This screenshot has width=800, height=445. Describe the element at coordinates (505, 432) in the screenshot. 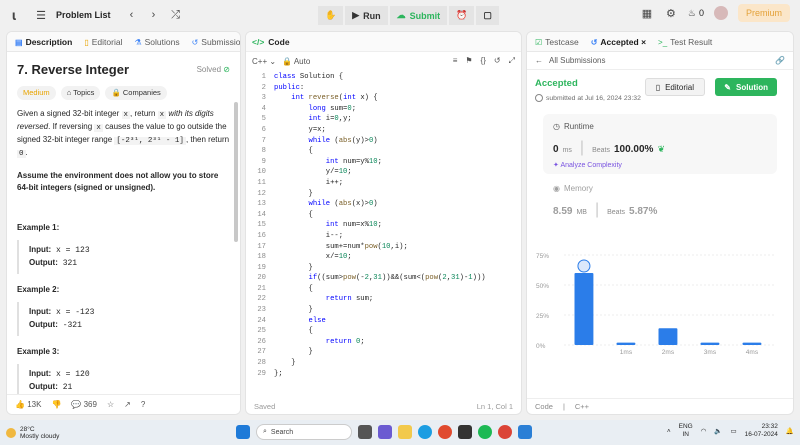

I see `chrome-icon` at that location.